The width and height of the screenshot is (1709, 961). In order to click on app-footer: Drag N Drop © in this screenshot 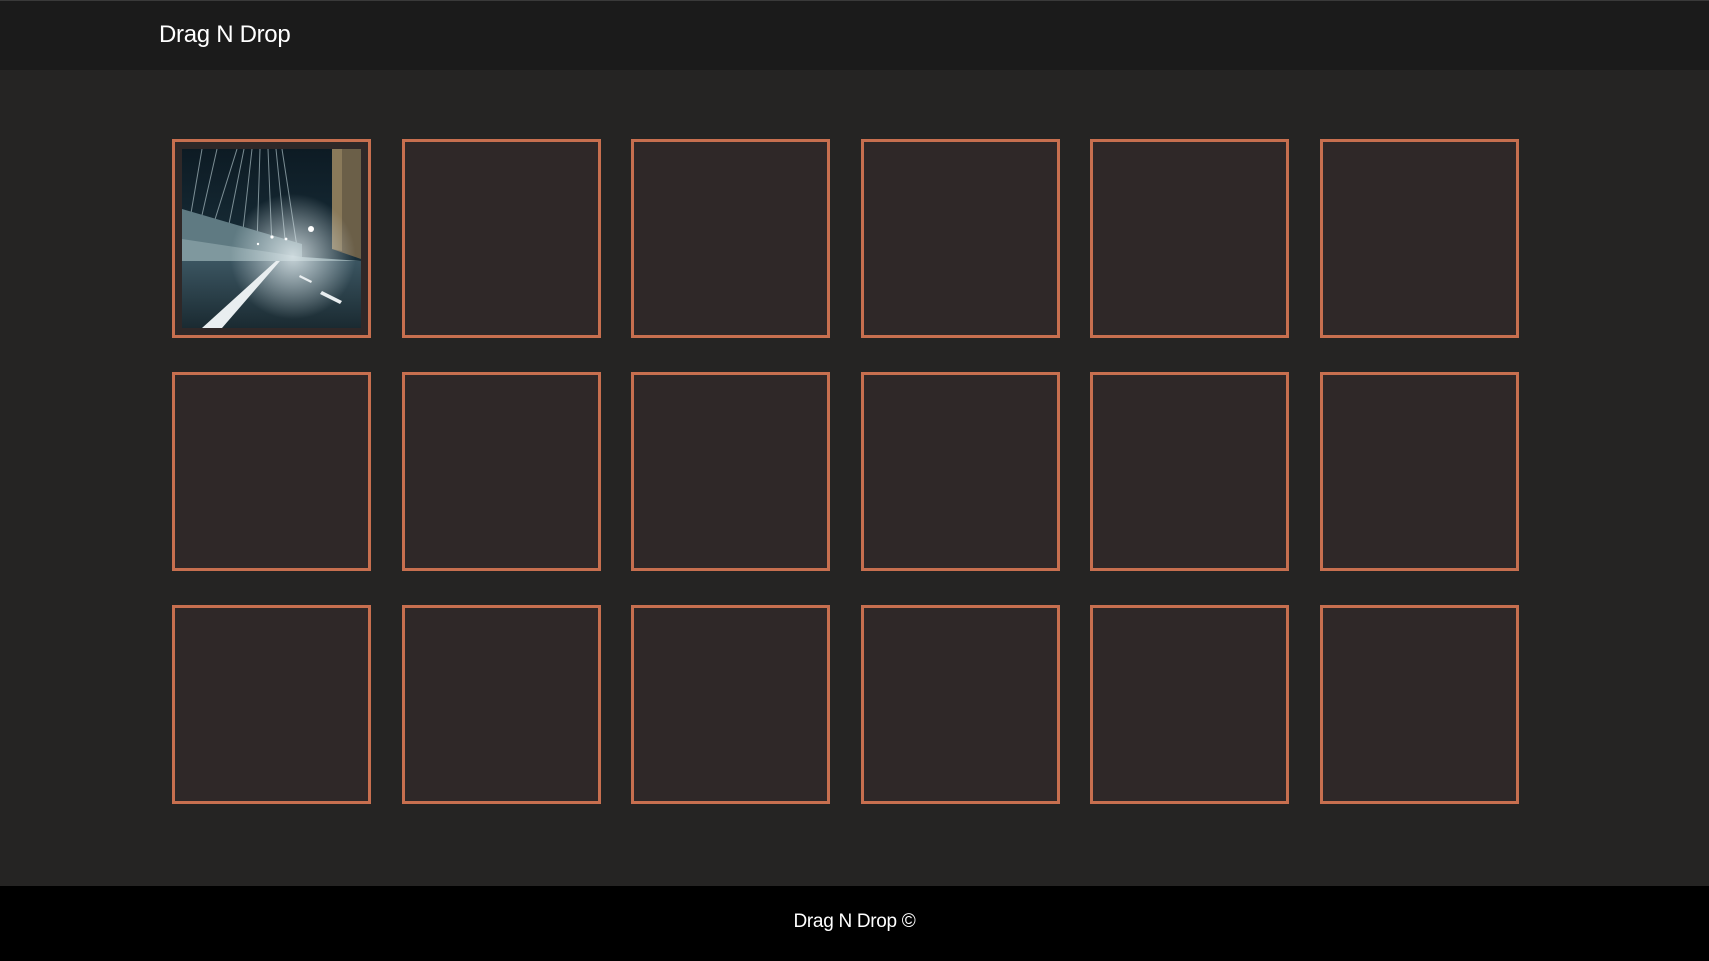, I will do `click(854, 923)`.